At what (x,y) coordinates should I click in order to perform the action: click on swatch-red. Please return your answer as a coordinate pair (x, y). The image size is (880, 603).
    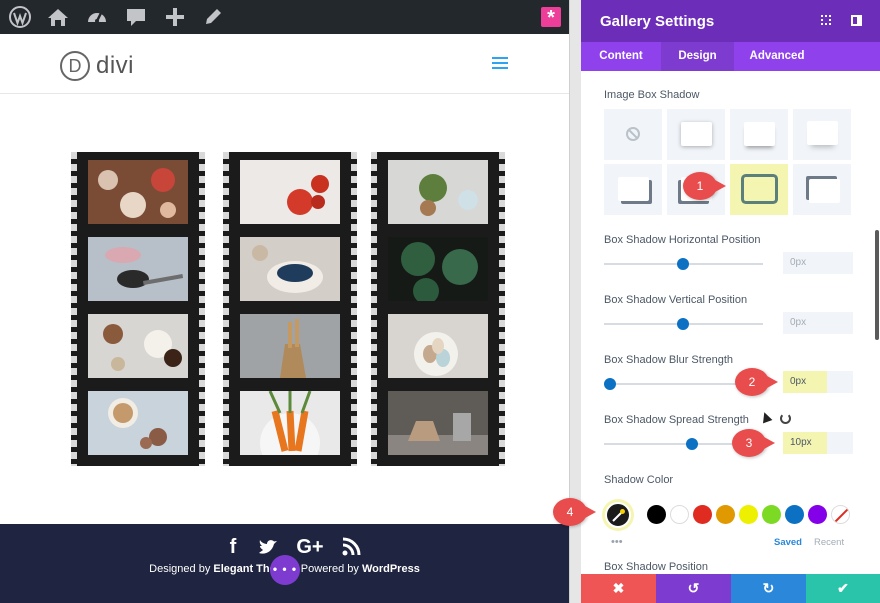
    Looking at the image, I should click on (702, 514).